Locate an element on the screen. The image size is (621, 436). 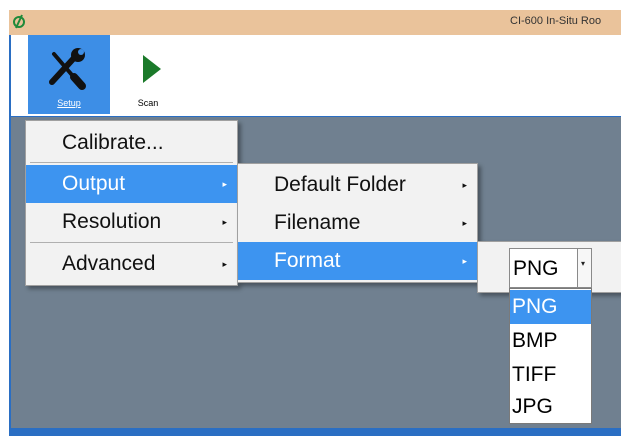
format-options-list: PNG BMP TIFF JPG is located at coordinates (550, 356).